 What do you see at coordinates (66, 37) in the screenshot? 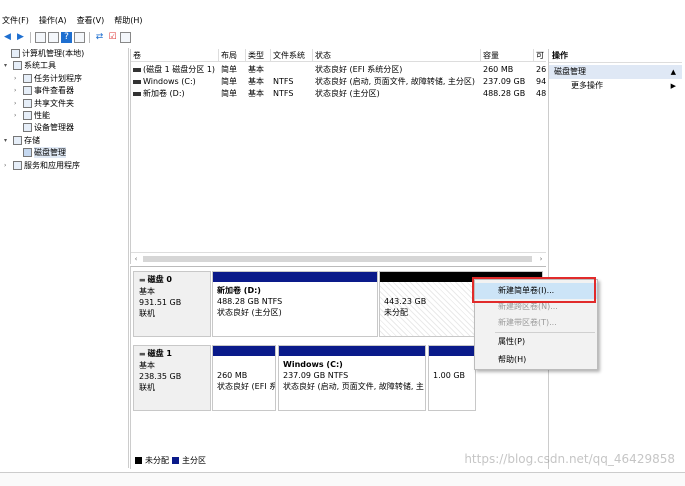
I see `help-icon: ?` at bounding box center [66, 37].